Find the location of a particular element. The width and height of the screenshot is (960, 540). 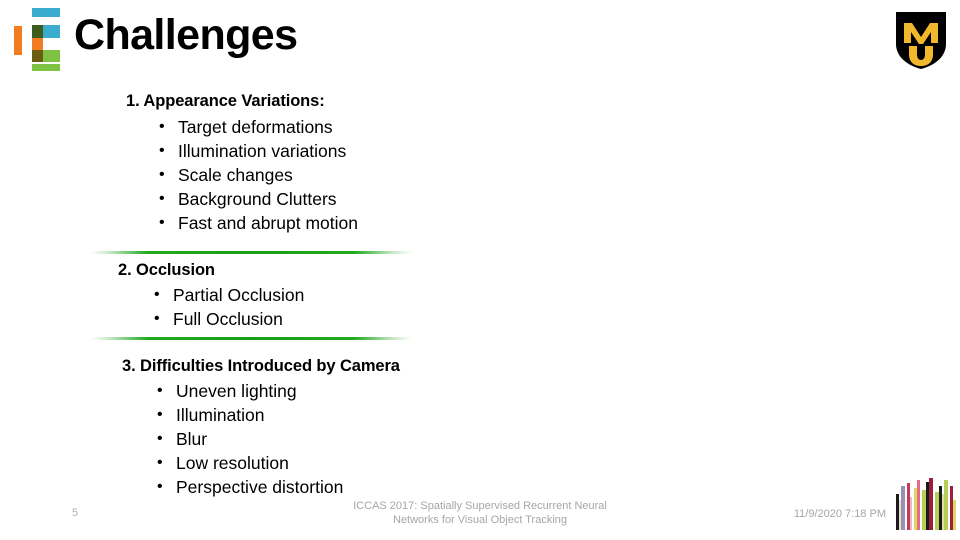

decorative-stripe is located at coordinates (954, 515).